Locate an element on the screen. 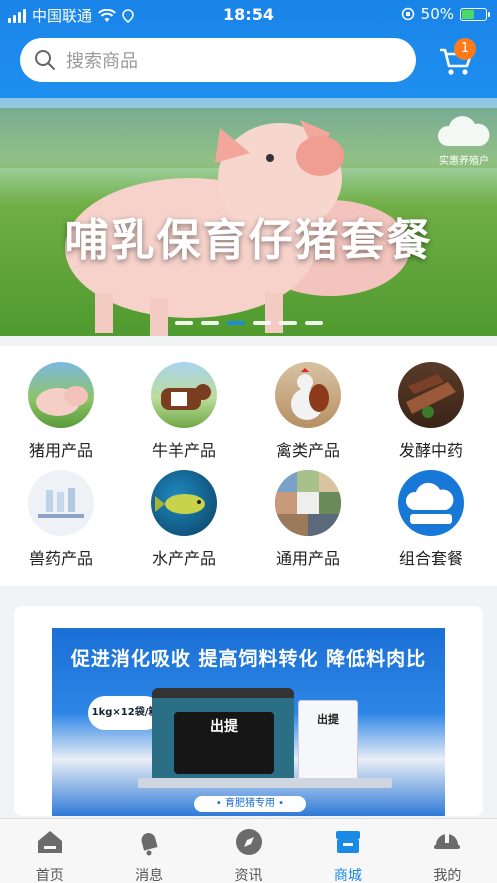 Image resolution: width=497 pixels, height=883 pixels. header: 中国联通 18:54 50% 搜索商品 1 is located at coordinates (248, 49).